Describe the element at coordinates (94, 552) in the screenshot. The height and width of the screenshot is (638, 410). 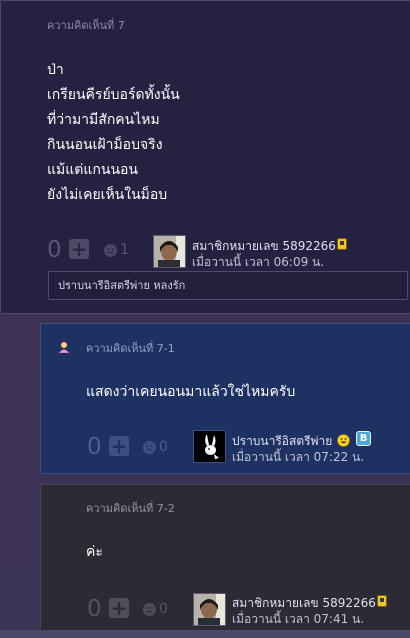
I see `comment-body: ค่ะ` at that location.